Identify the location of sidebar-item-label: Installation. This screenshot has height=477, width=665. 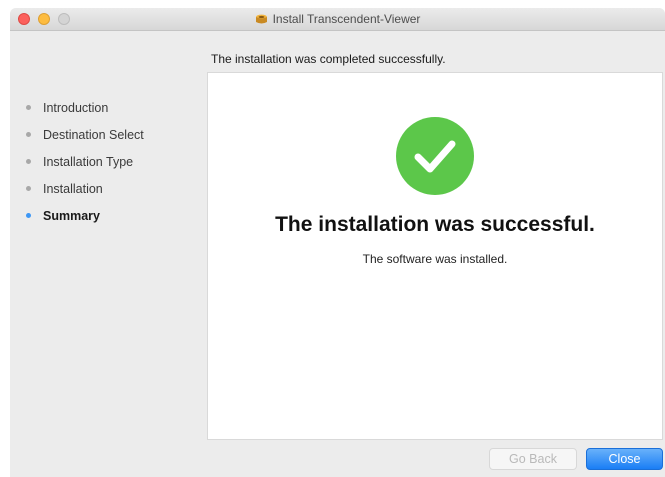
(73, 188).